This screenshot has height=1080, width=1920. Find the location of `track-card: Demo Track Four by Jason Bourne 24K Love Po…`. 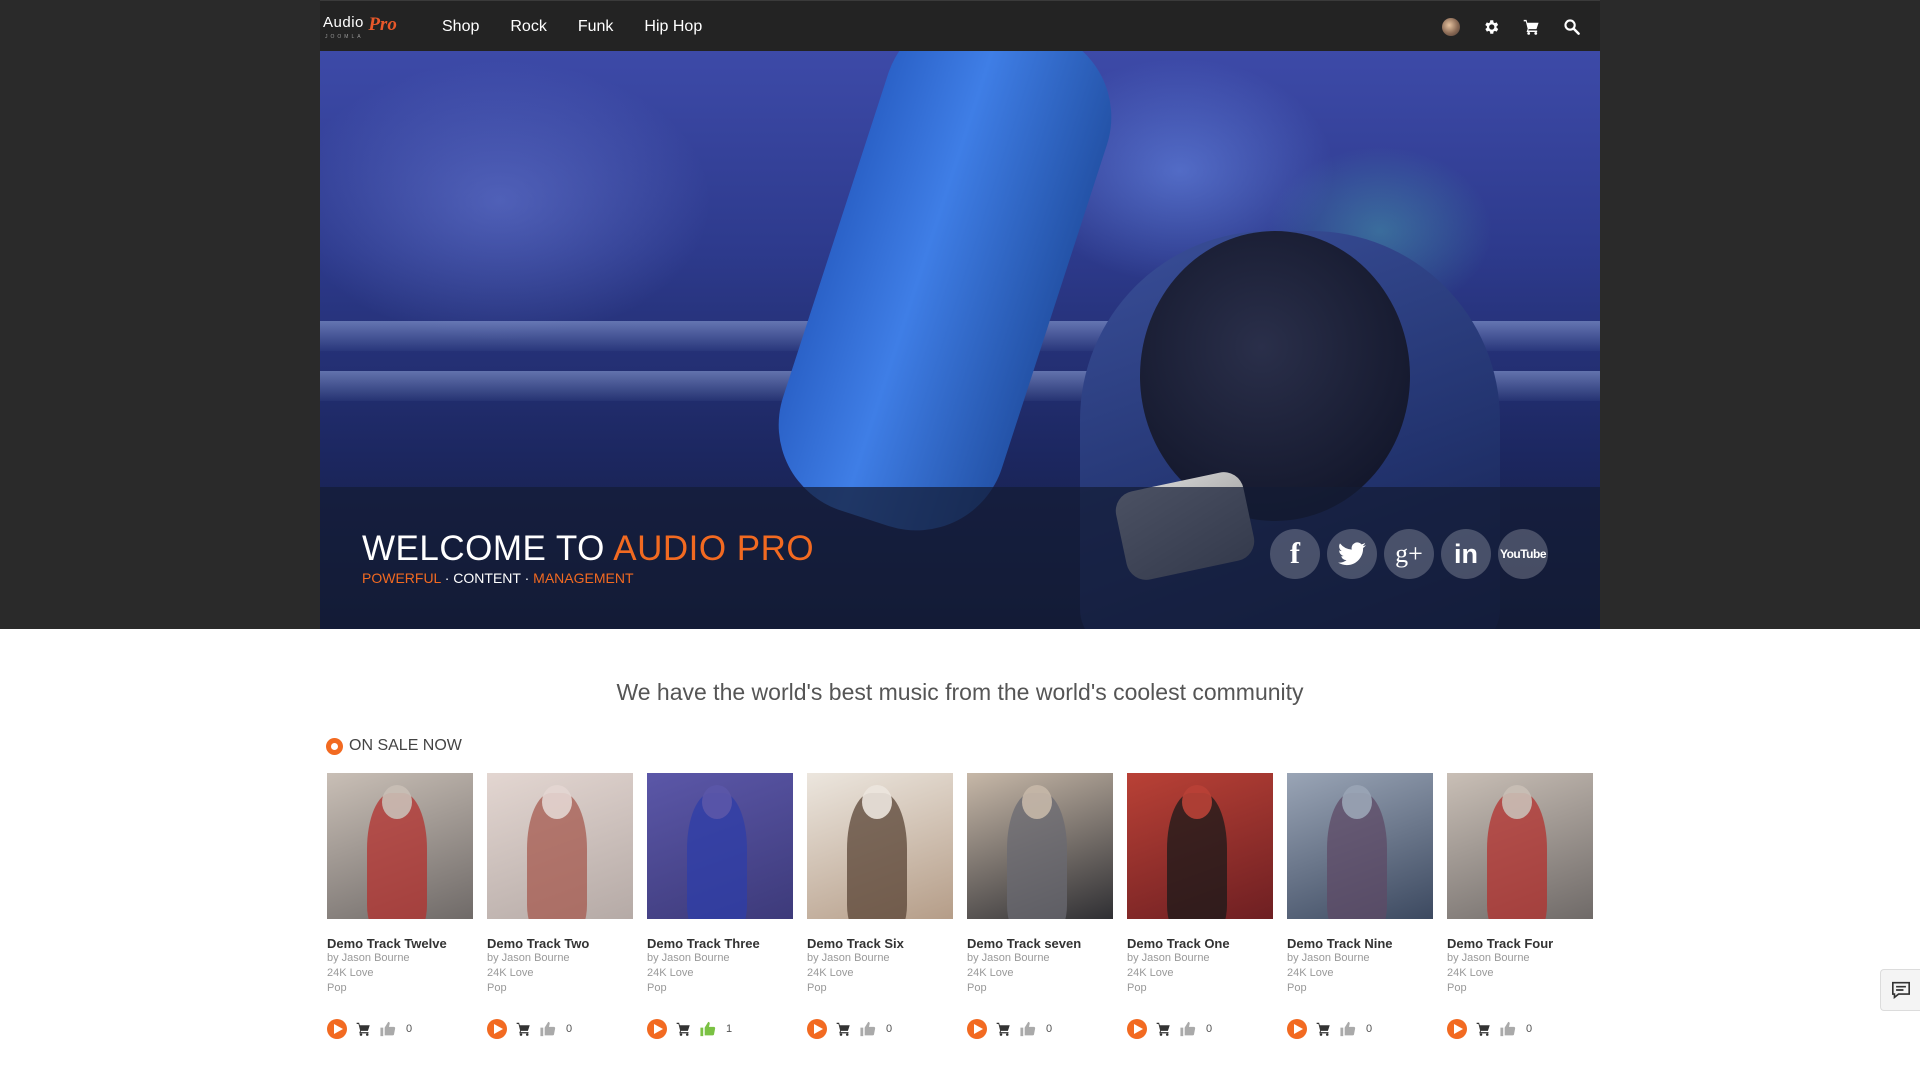

track-card: Demo Track Four by Jason Bourne 24K Love Po… is located at coordinates (1520, 906).